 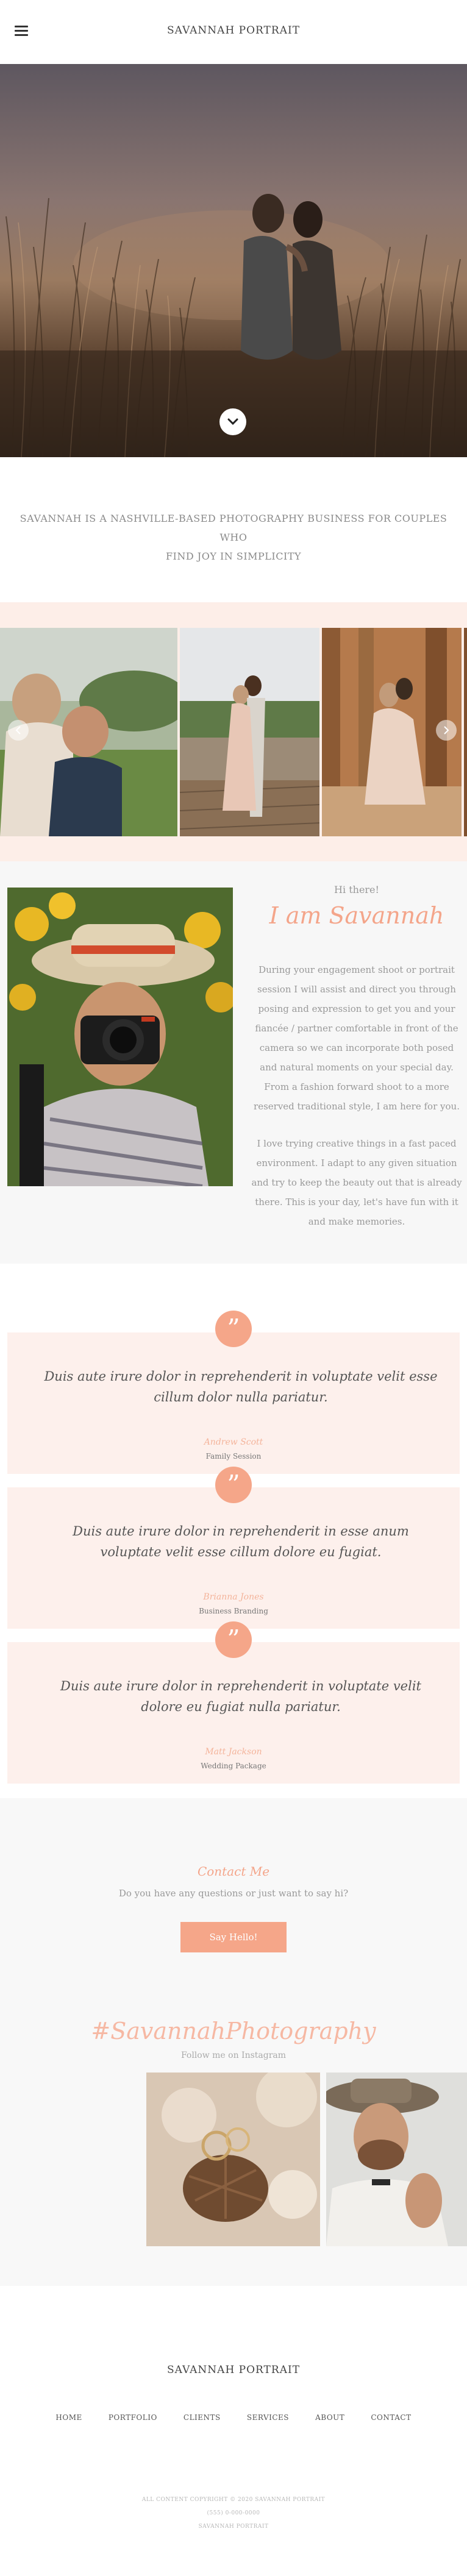 I want to click on chevron-right-icon, so click(x=446, y=730).